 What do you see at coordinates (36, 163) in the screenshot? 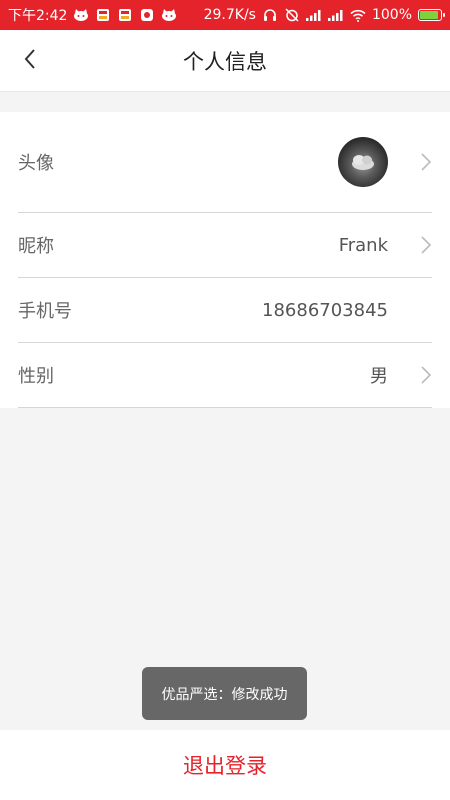
I see `avatar-label: 头像` at bounding box center [36, 163].